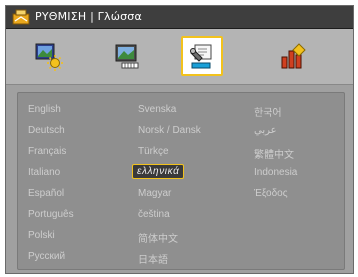 This screenshot has width=358, height=277. What do you see at coordinates (46, 193) in the screenshot?
I see `language-option-espanol: Español` at bounding box center [46, 193].